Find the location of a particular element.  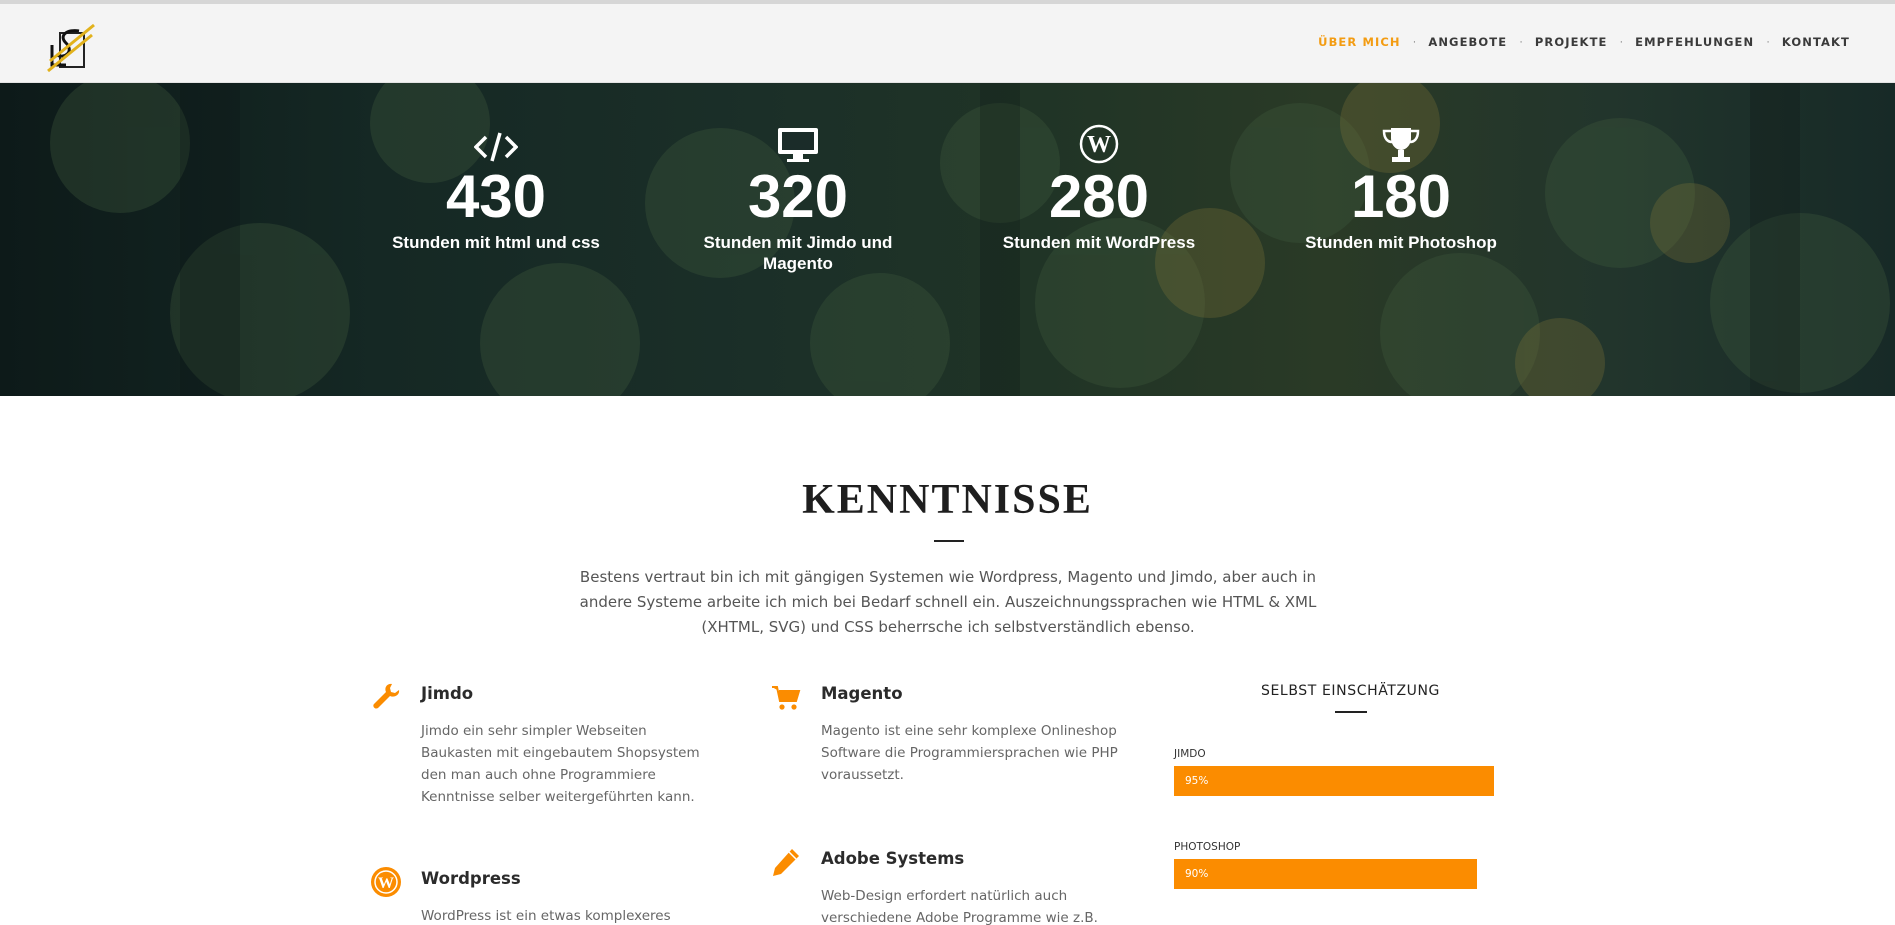

progress-bar-jimdo: 95% is located at coordinates (1342, 781).